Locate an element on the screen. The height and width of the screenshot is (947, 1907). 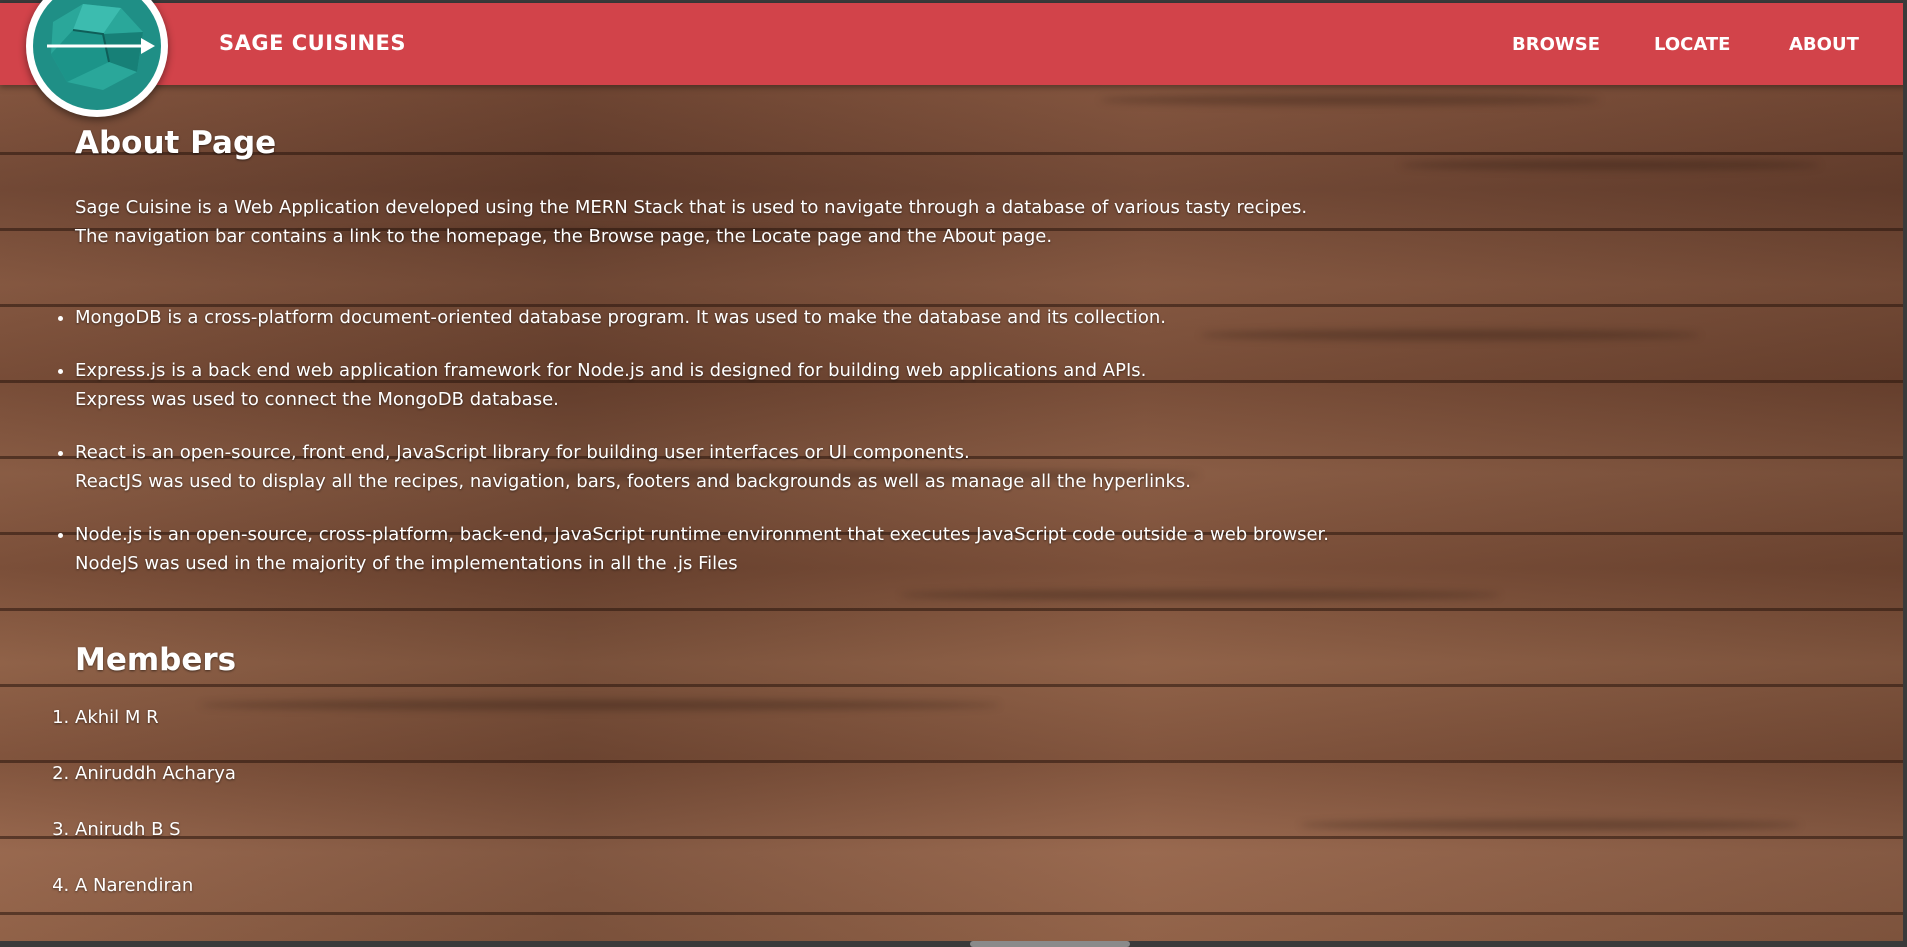
member-item: Akhil M R is located at coordinates (155, 717).